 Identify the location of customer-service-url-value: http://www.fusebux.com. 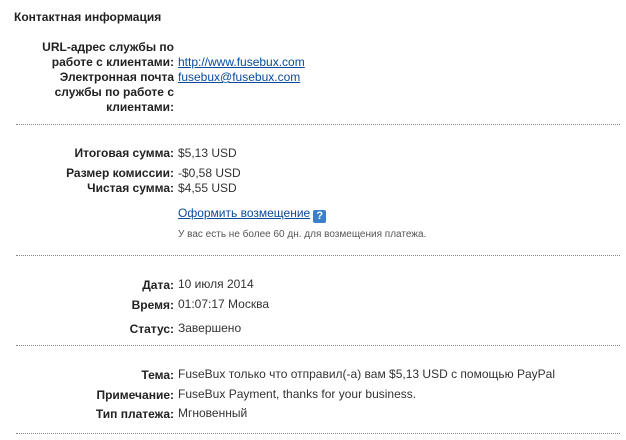
(241, 62).